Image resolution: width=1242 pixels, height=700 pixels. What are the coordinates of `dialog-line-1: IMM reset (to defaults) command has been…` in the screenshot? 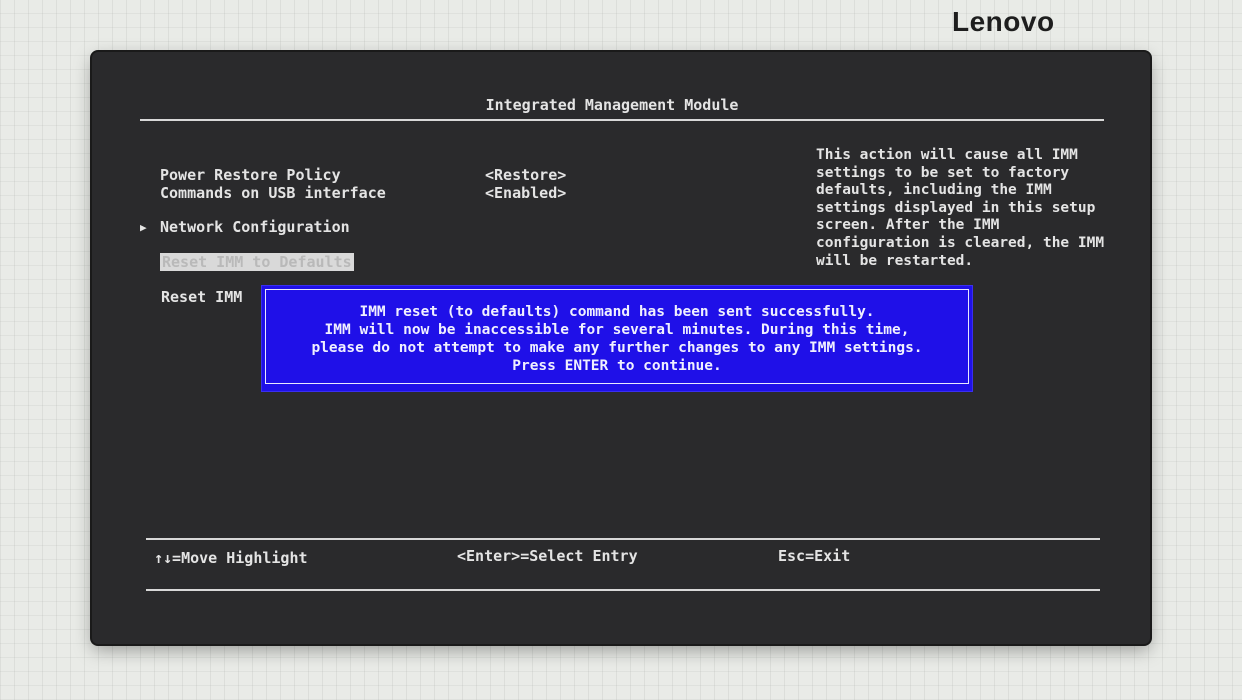 It's located at (617, 312).